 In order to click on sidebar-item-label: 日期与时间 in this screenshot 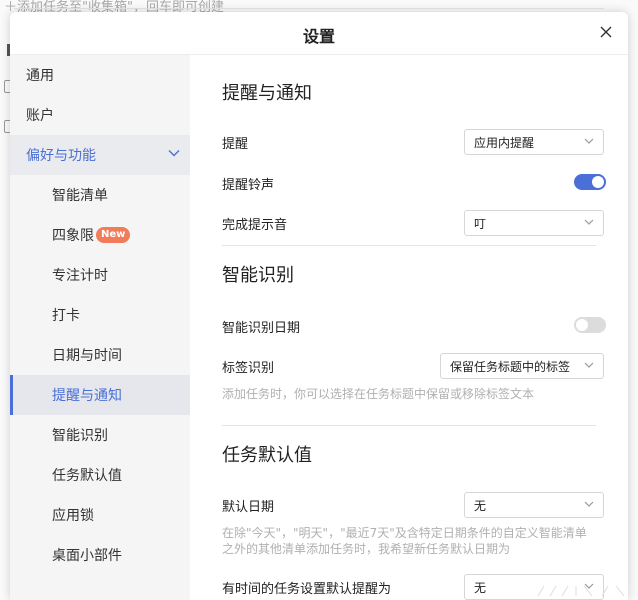, I will do `click(87, 356)`.